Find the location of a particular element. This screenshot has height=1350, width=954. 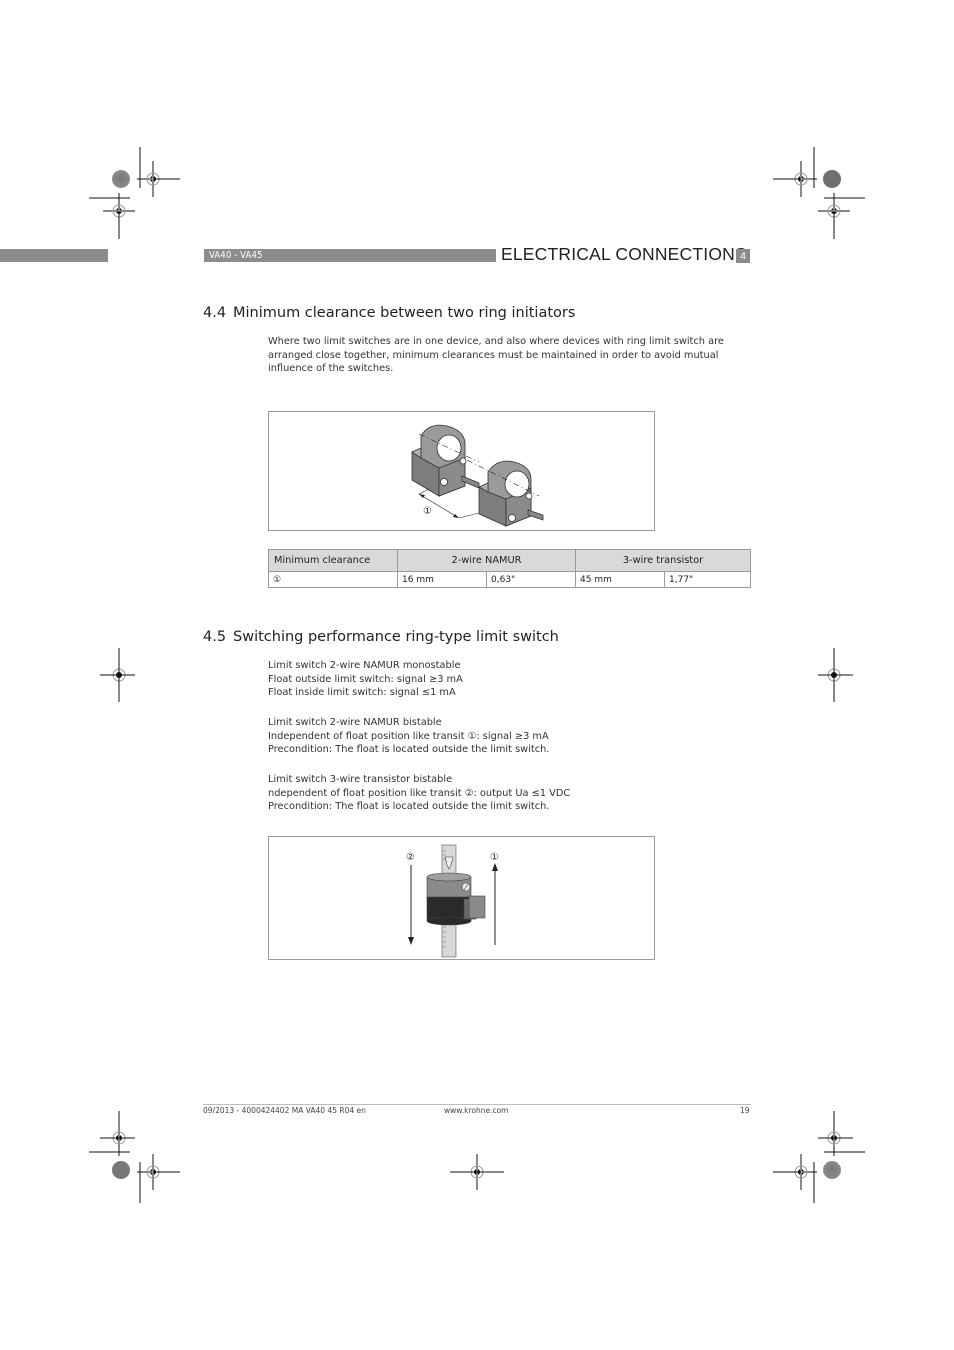

model-label: VA40 - VA45 is located at coordinates (236, 255).